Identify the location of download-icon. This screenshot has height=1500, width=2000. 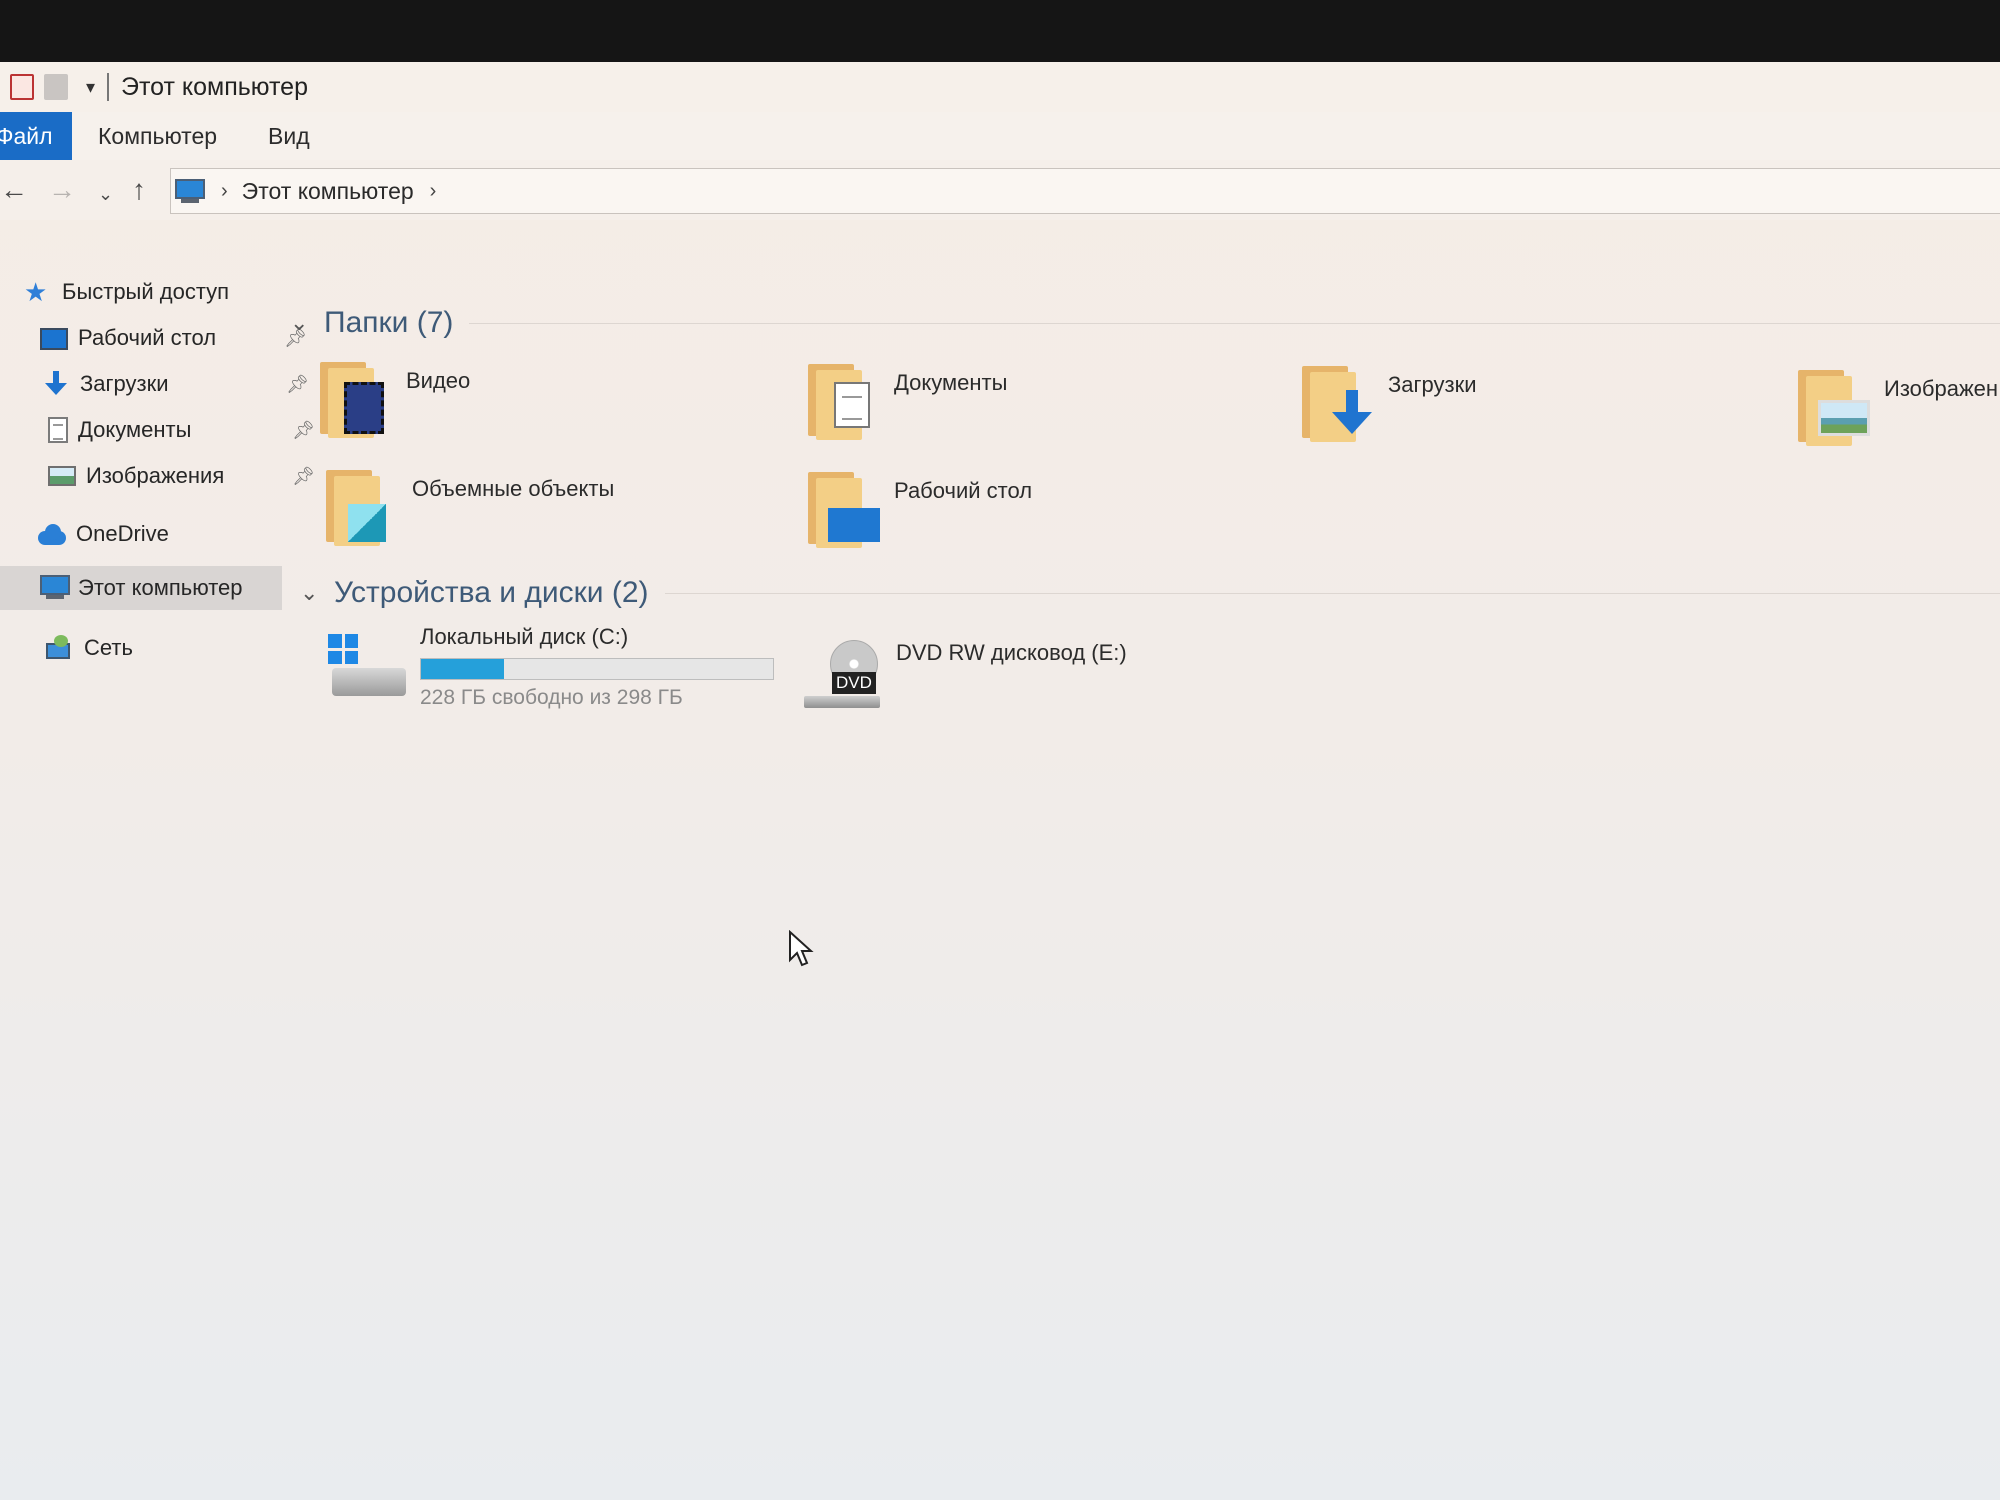
(56, 384).